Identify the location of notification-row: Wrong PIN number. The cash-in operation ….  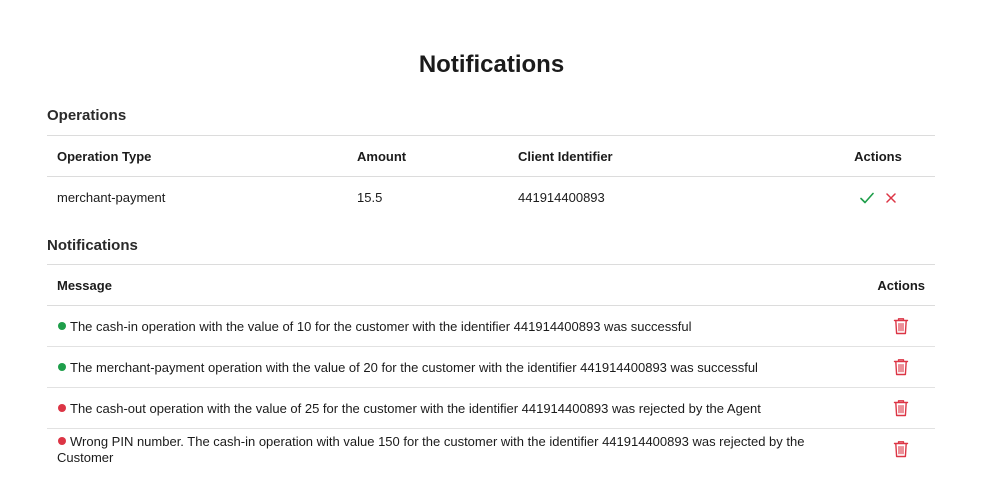
(491, 449).